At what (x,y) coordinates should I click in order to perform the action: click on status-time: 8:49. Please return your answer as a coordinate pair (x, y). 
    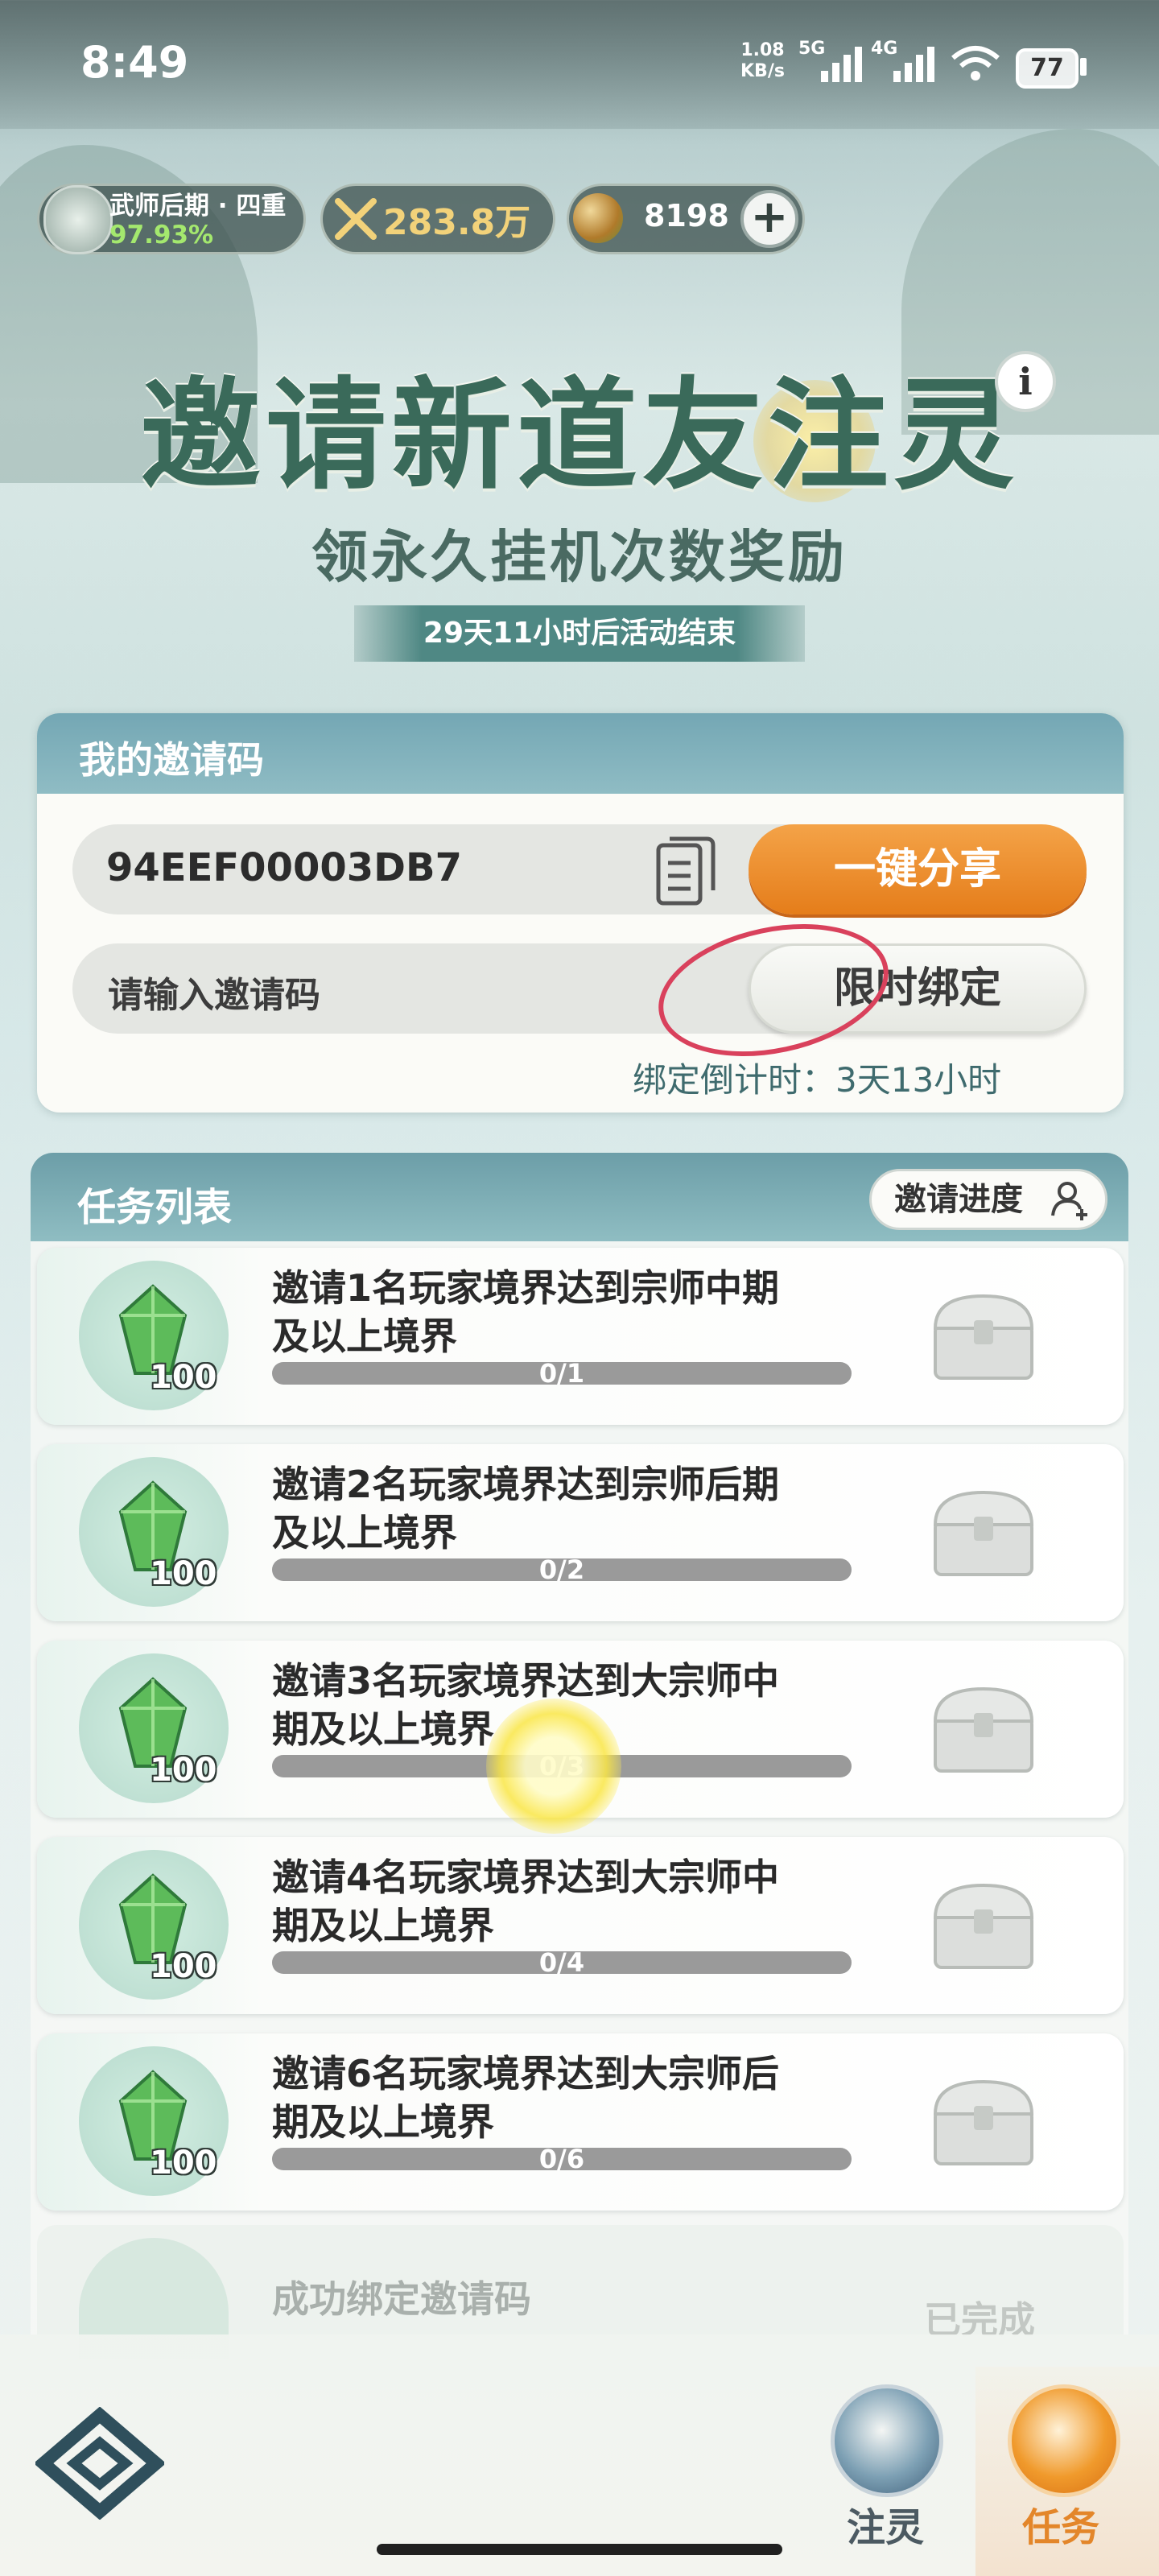
    Looking at the image, I should click on (134, 62).